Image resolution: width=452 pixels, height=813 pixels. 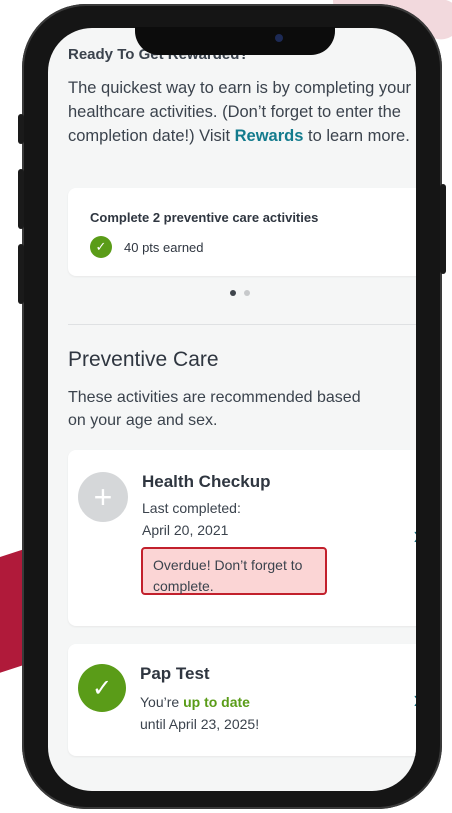 What do you see at coordinates (204, 217) in the screenshot?
I see `reward-activity-title: Complete 2 preventive care activities` at bounding box center [204, 217].